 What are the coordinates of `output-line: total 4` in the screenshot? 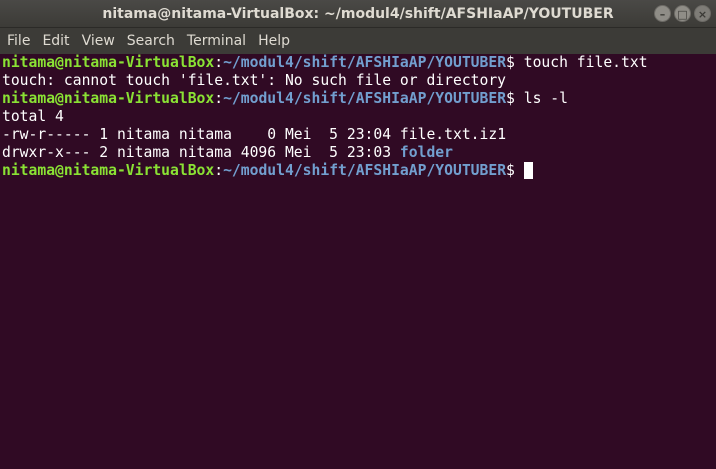 It's located at (33, 116).